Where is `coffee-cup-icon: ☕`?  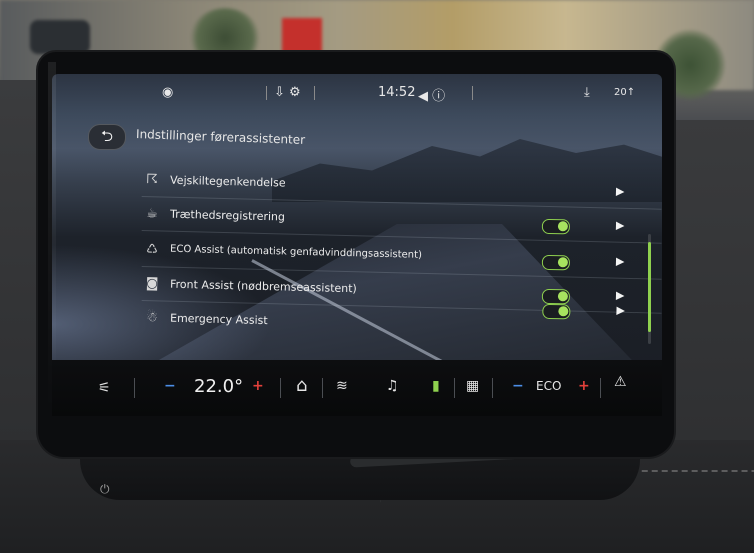
coffee-cup-icon: ☕ is located at coordinates (152, 214).